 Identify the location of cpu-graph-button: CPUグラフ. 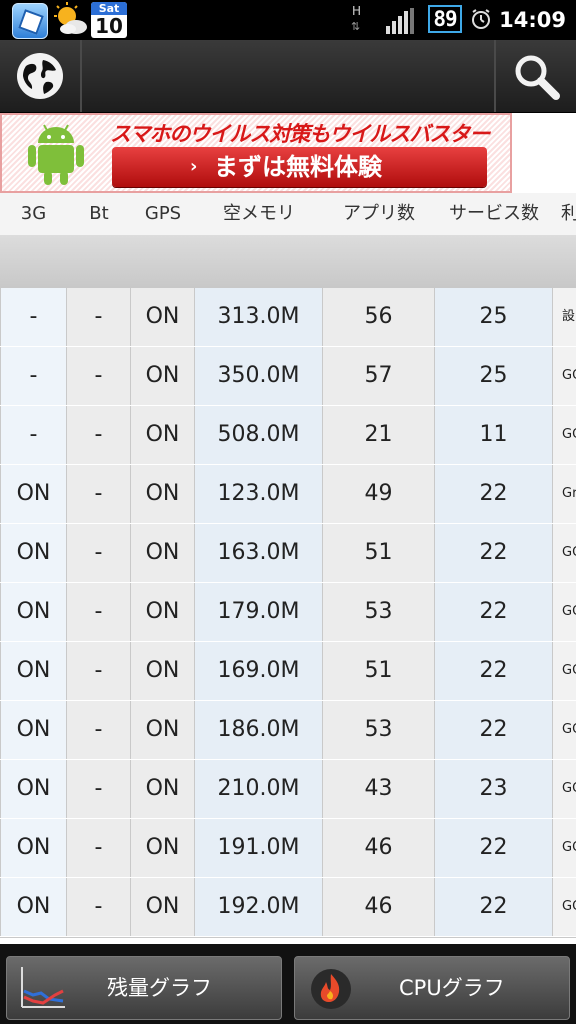
(432, 988).